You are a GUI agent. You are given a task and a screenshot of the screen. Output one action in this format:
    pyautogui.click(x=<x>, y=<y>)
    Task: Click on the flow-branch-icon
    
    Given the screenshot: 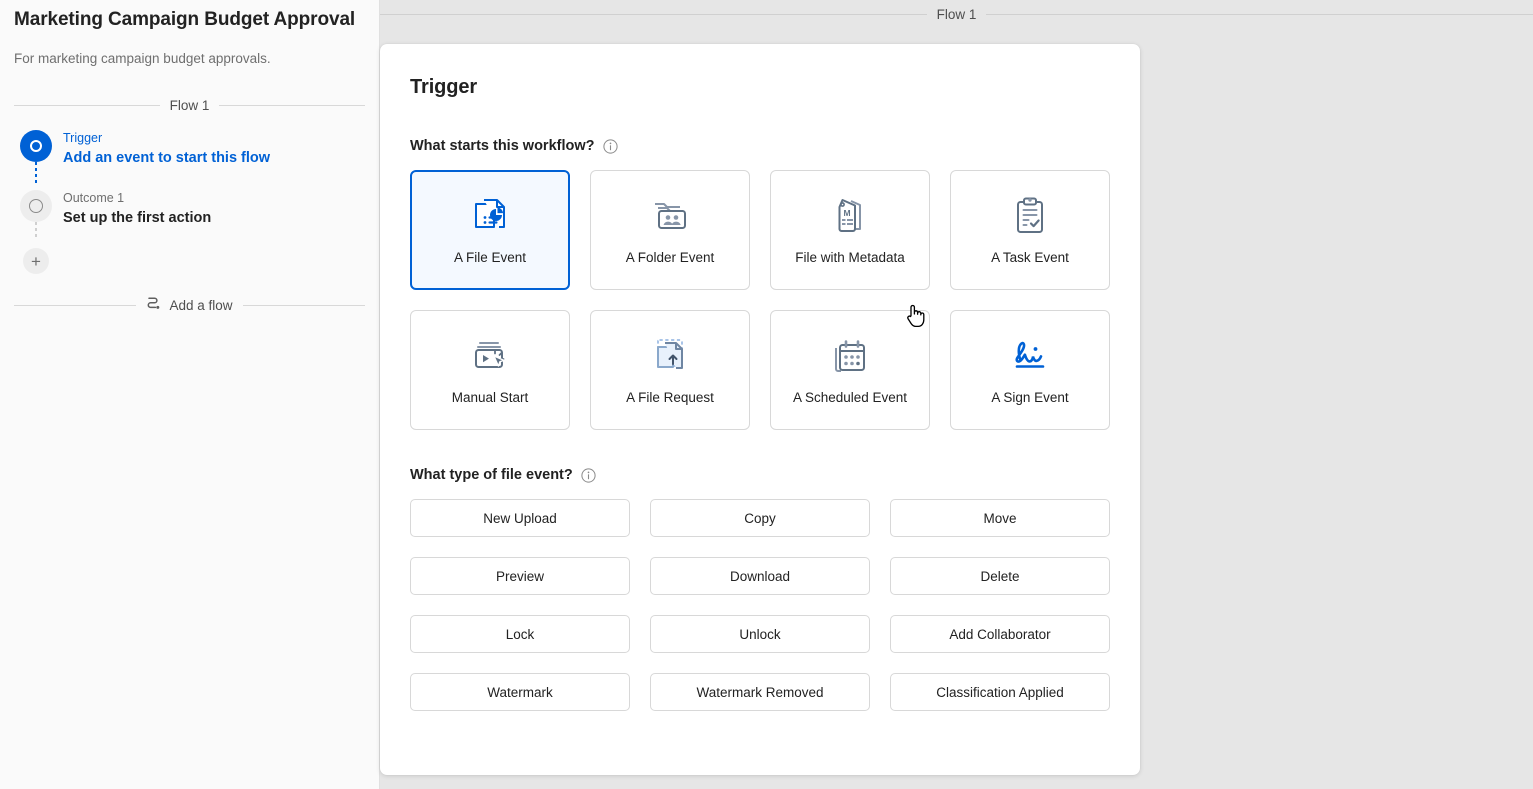 What is the action you would take?
    pyautogui.click(x=154, y=305)
    